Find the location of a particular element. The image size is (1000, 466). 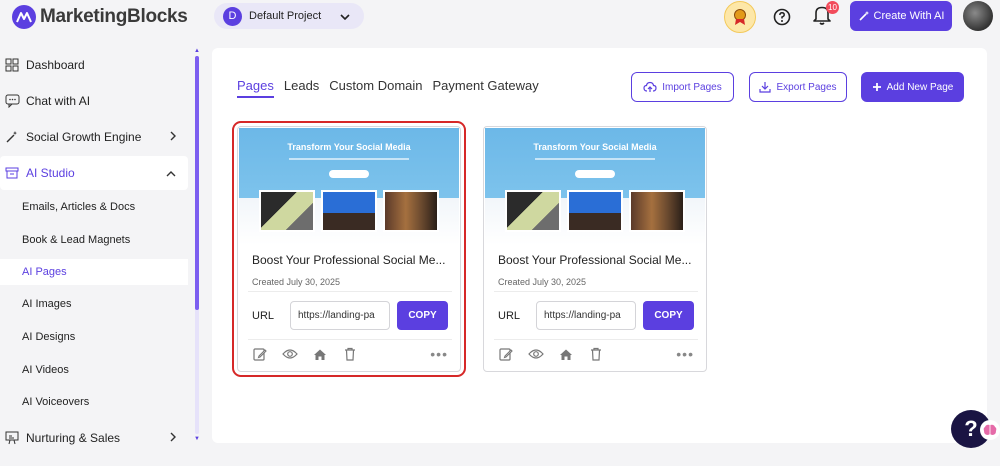

import-pages-button: Import Pages is located at coordinates (682, 87).